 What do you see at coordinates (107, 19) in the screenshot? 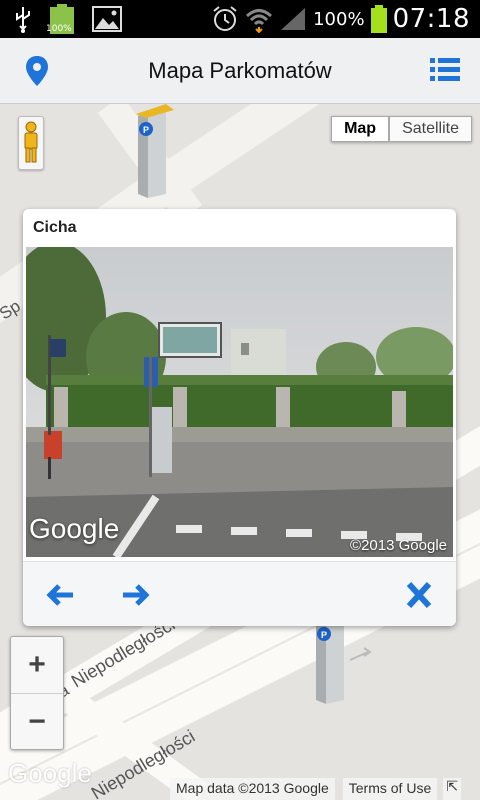
I see `gallery-icon` at bounding box center [107, 19].